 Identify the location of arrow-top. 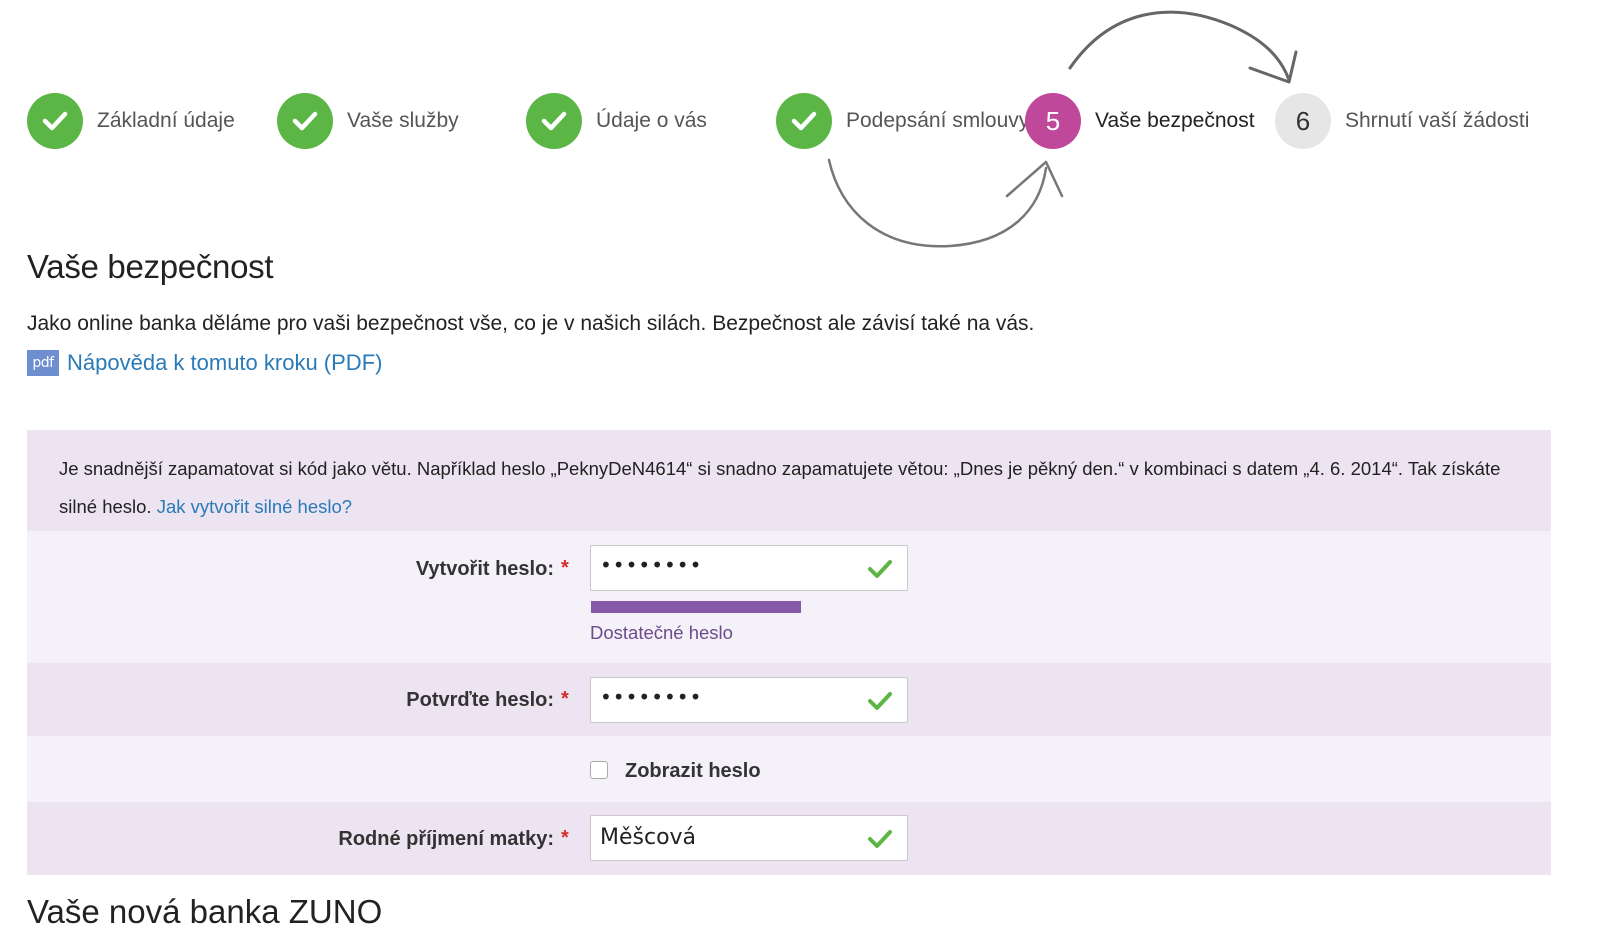
(1179, 46).